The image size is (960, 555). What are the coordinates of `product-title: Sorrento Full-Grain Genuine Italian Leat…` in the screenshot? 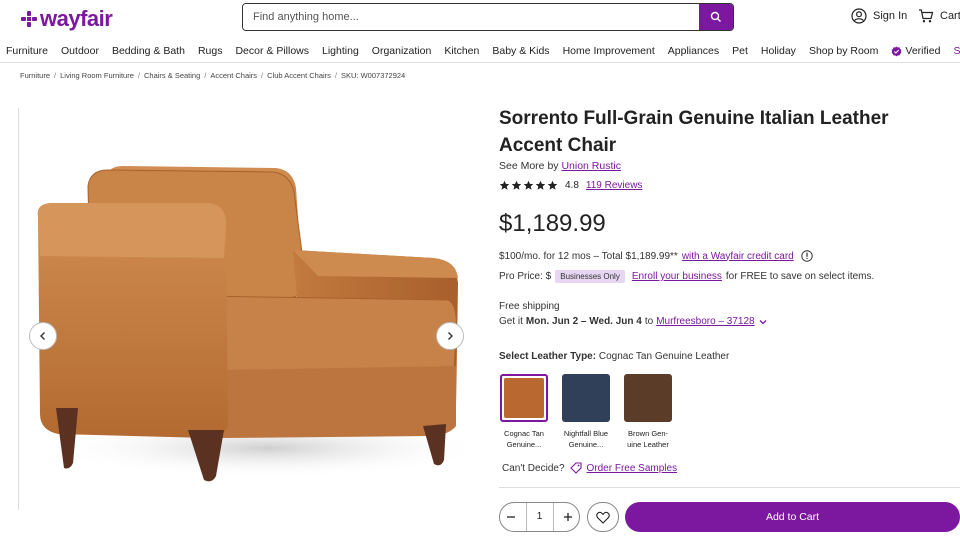 It's located at (694, 132).